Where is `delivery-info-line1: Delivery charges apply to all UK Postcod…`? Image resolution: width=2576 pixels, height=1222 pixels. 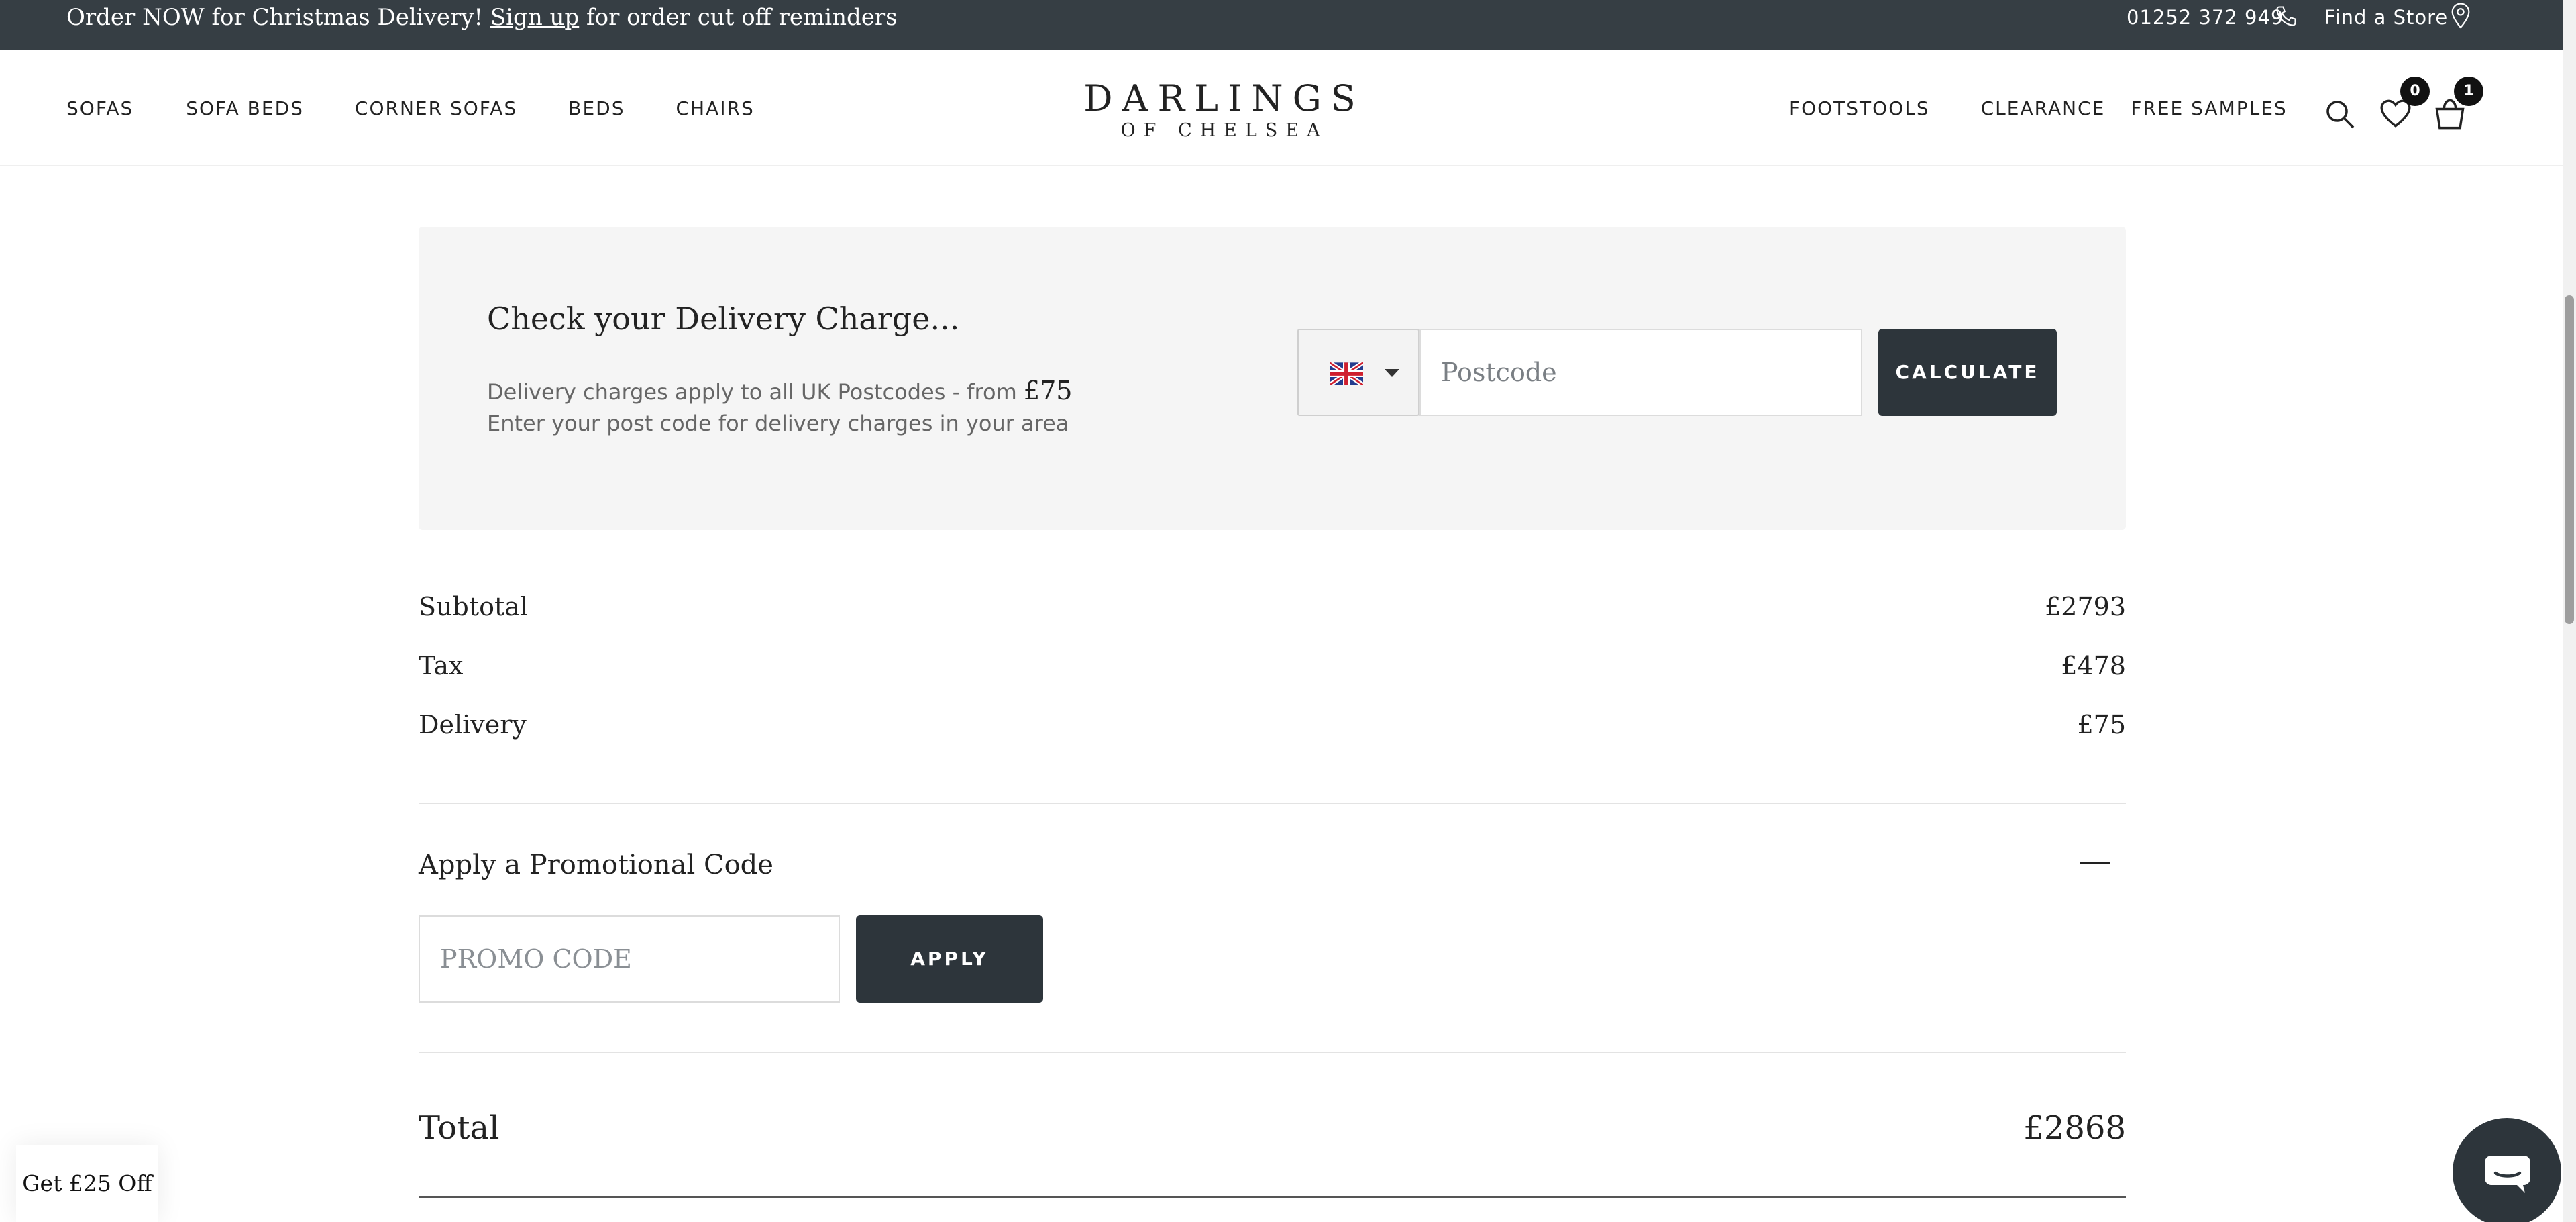
delivery-info-line1: Delivery charges apply to all UK Postcod… is located at coordinates (779, 390).